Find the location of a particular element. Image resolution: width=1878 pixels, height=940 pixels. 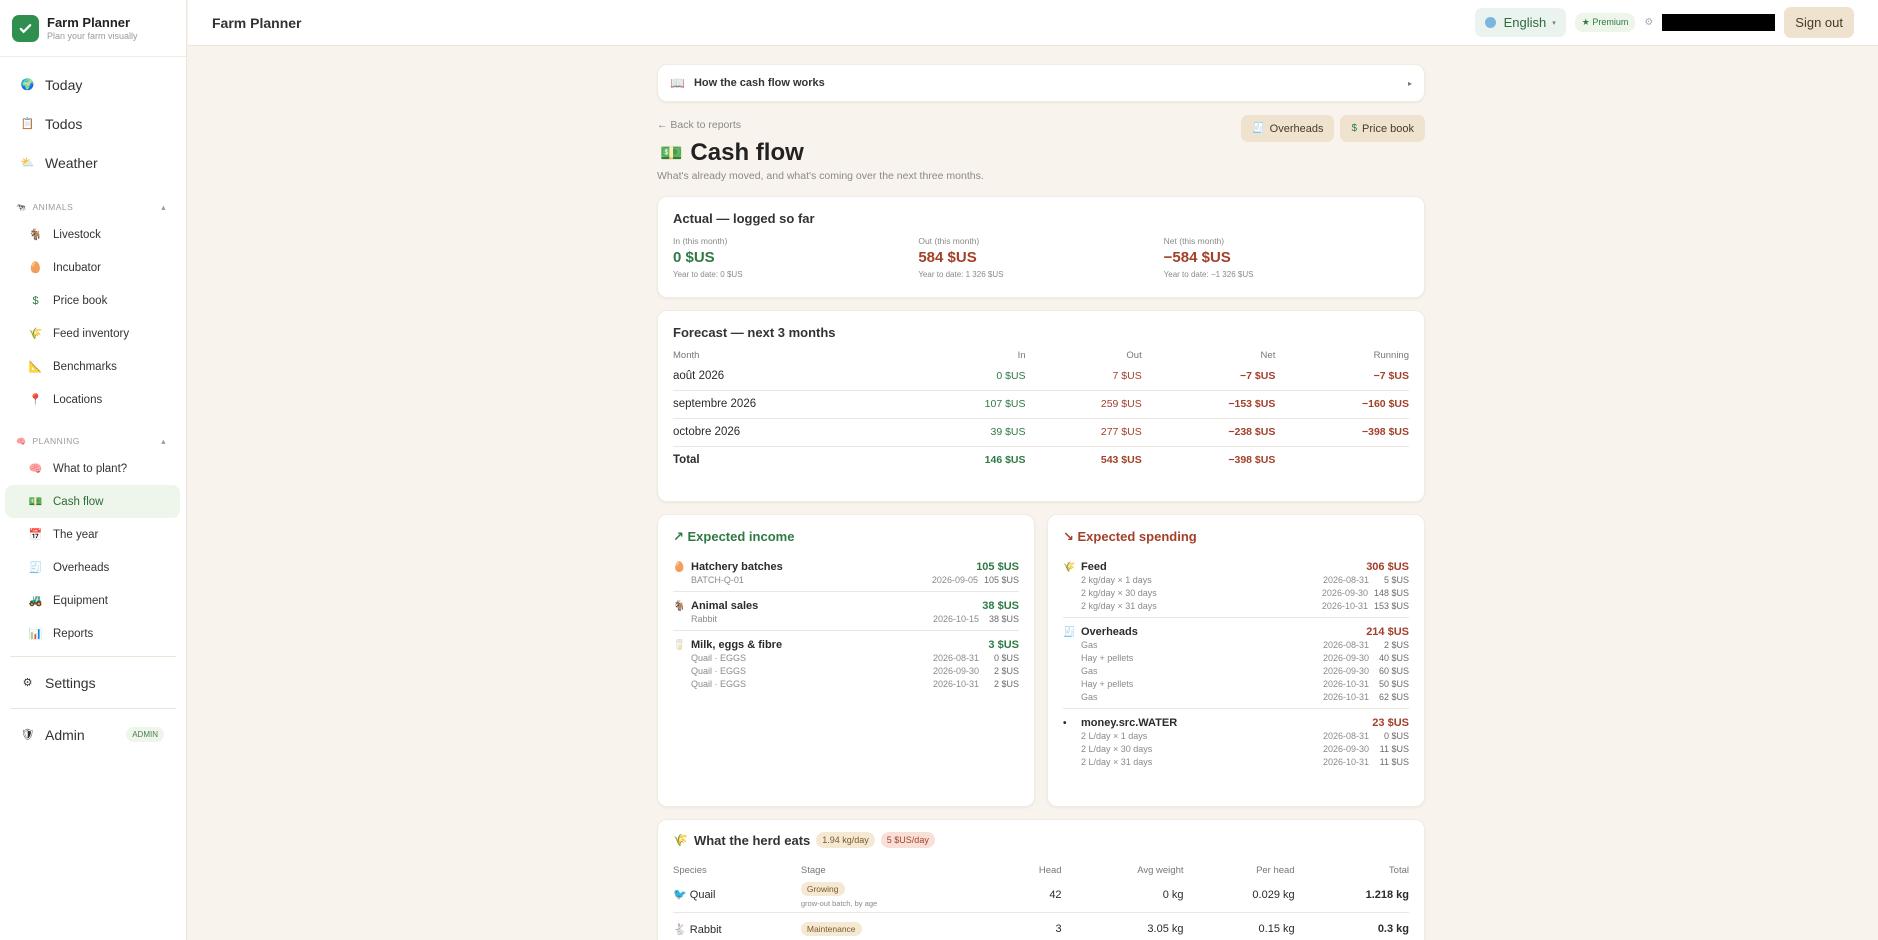

line-value: 0 $US is located at coordinates (1396, 735).